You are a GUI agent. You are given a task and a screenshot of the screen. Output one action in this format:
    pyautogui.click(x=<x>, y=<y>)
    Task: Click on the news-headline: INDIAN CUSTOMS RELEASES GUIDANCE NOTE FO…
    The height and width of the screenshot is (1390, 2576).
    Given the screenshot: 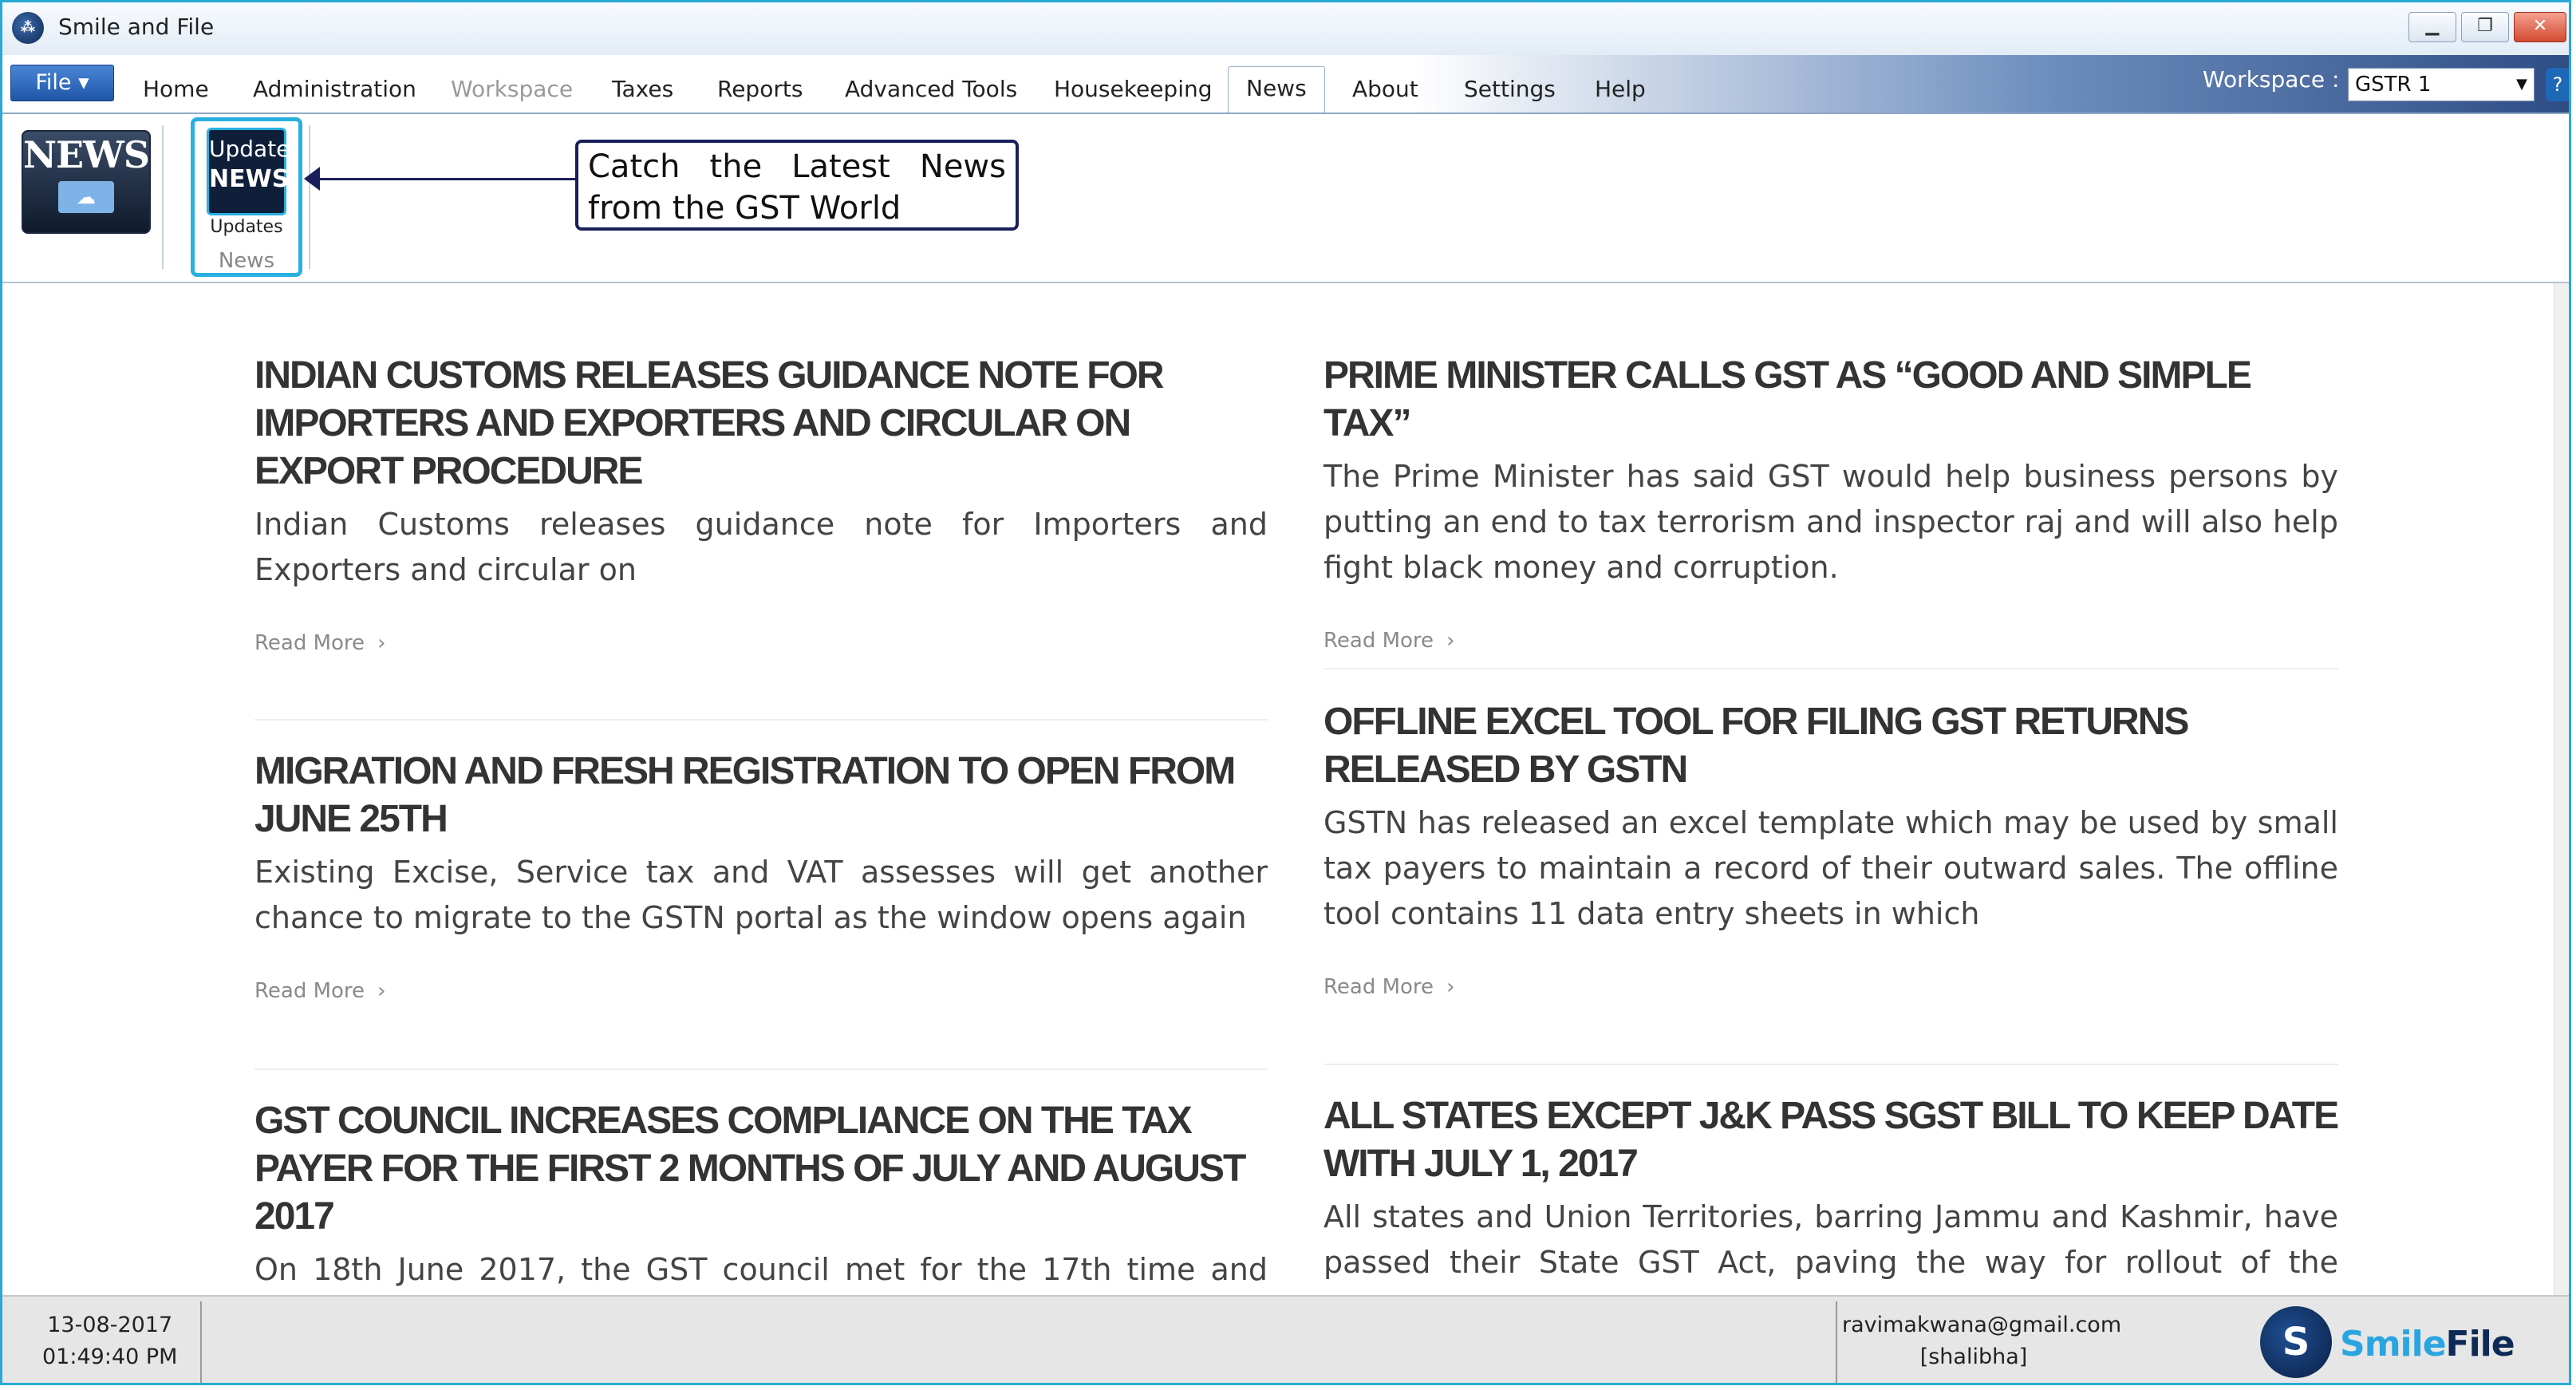 What is the action you would take?
    pyautogui.click(x=761, y=424)
    